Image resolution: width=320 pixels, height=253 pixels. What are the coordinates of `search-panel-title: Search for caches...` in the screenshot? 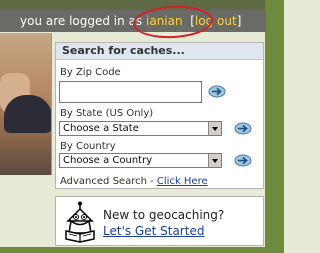 It's located at (159, 51).